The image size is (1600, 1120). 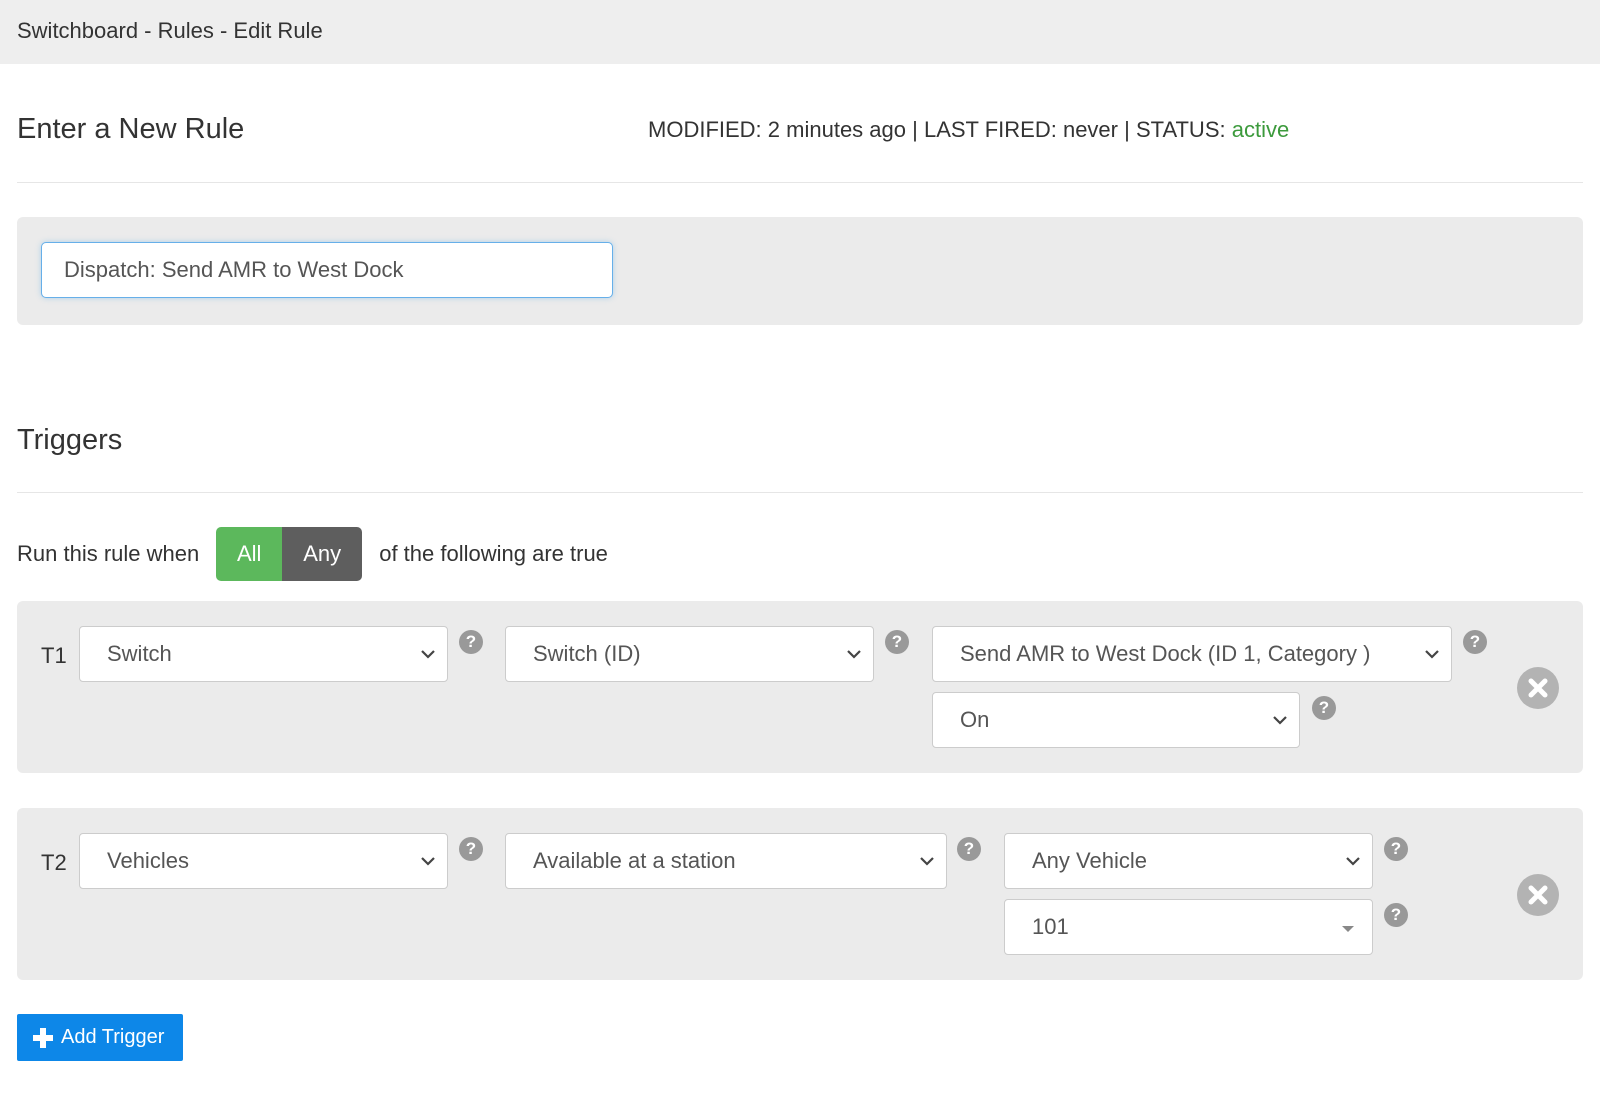 I want to click on match-any-button: Any, so click(x=322, y=554).